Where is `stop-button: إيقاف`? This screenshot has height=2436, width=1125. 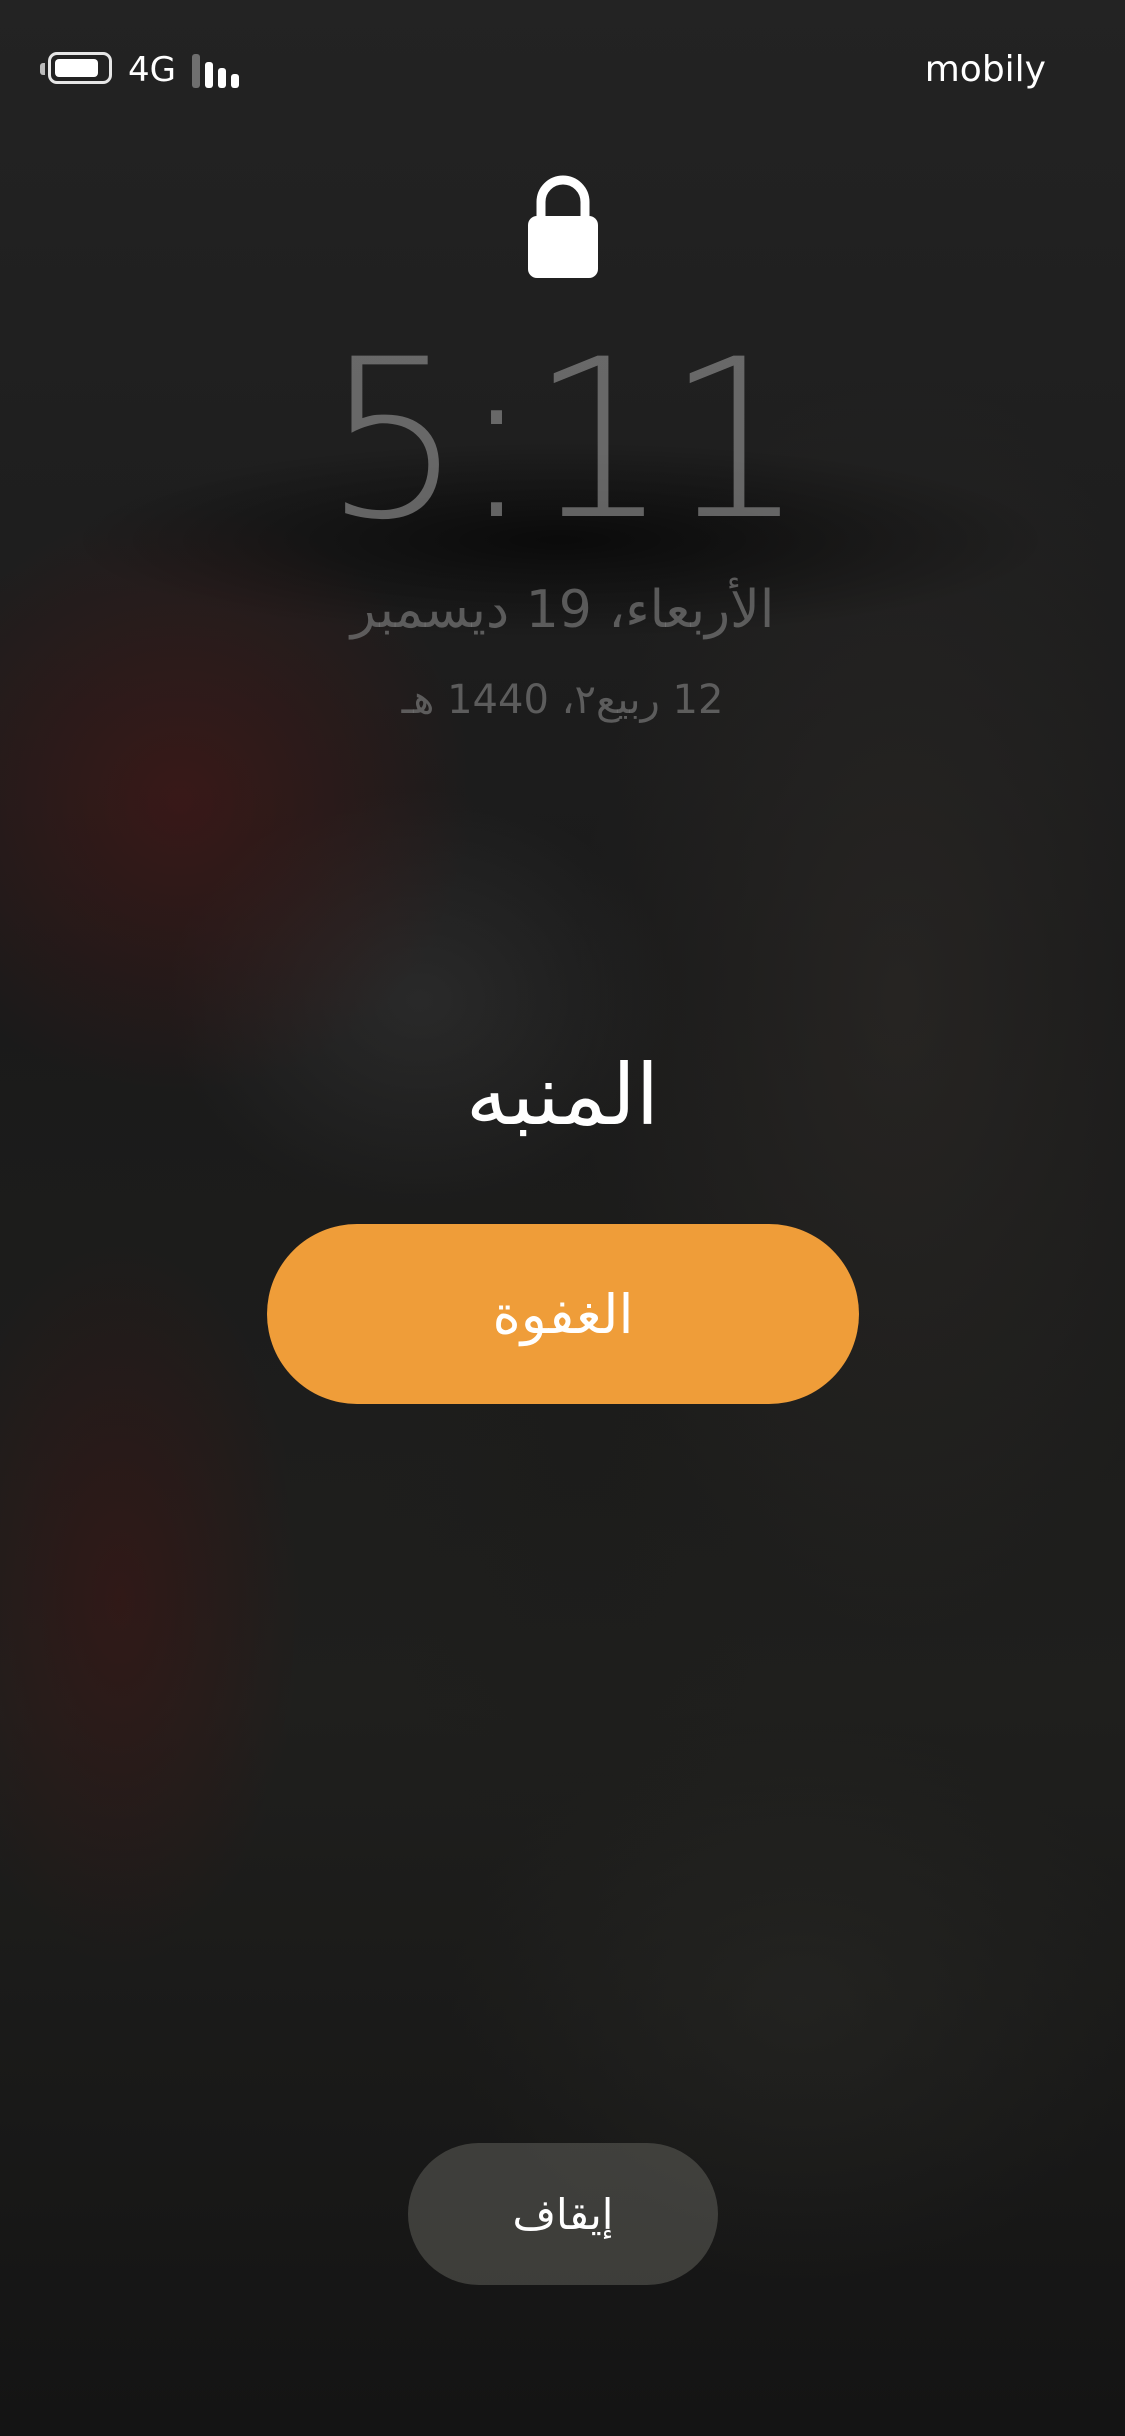
stop-button: إيقاف is located at coordinates (563, 2214).